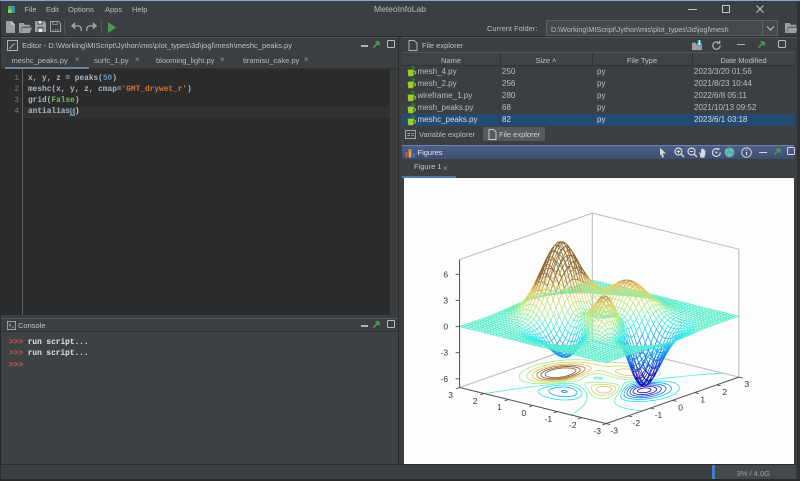 Image resolution: width=800 pixels, height=481 pixels. Describe the element at coordinates (445, 379) in the screenshot. I see `svg-text: -6` at that location.